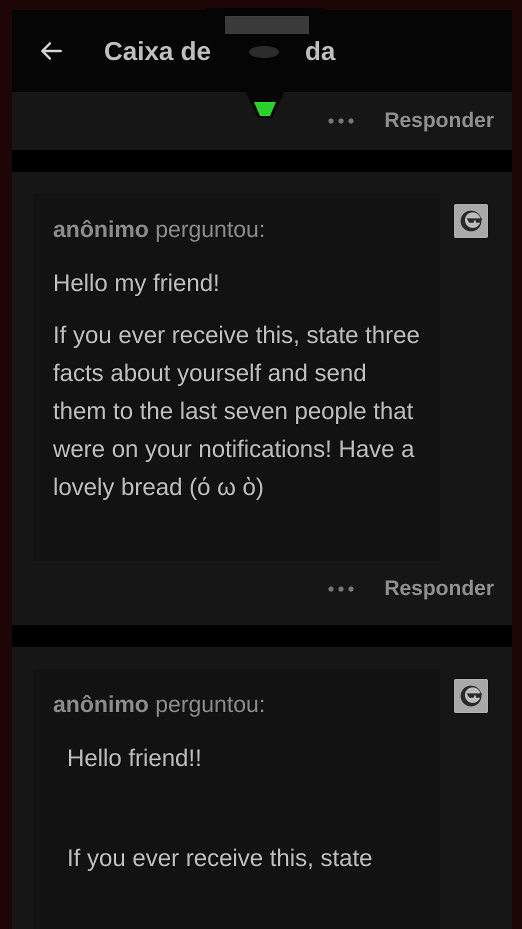 This screenshot has height=929, width=522. I want to click on message-text: Hello my friend!, so click(137, 284).